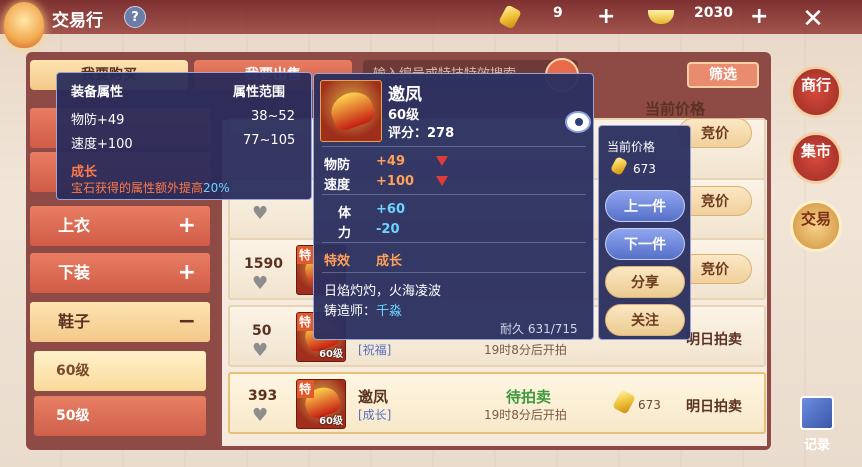 The width and height of the screenshot is (862, 467). Describe the element at coordinates (84, 172) in the screenshot. I see `growth-title: 成长` at that location.